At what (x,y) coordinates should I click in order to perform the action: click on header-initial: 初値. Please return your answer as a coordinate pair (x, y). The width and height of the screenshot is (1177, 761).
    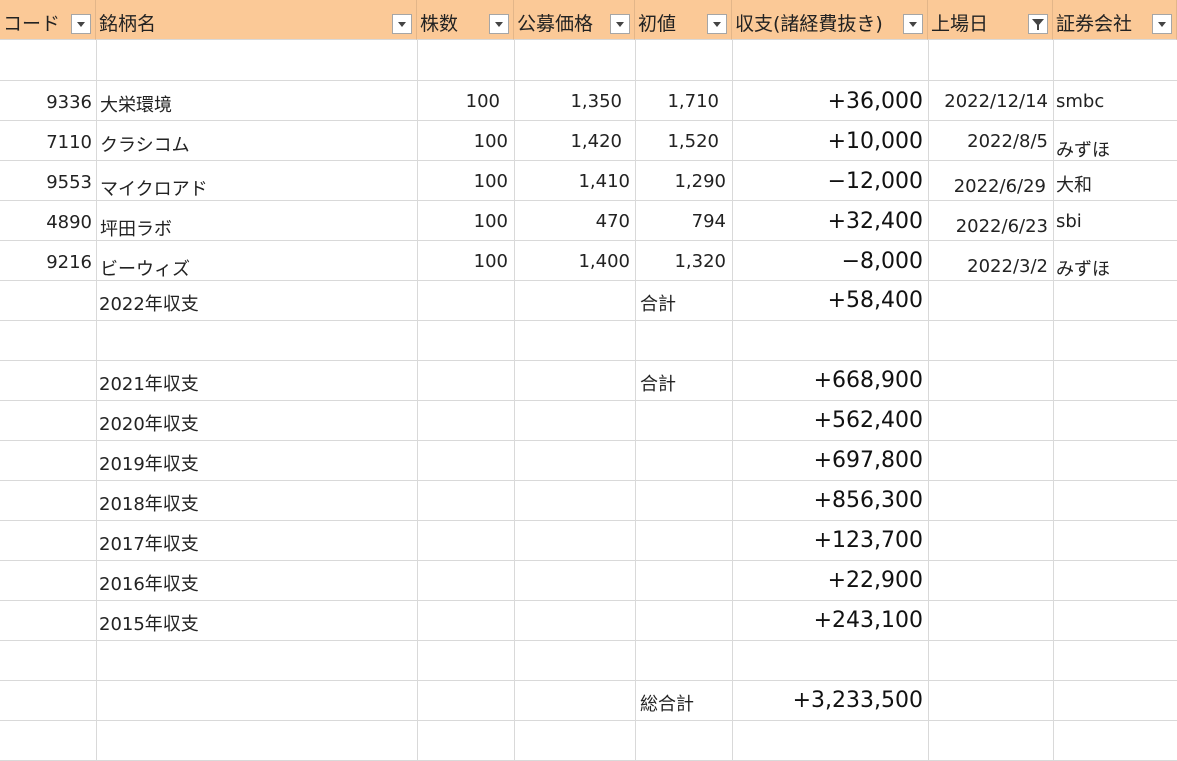
    Looking at the image, I should click on (683, 20).